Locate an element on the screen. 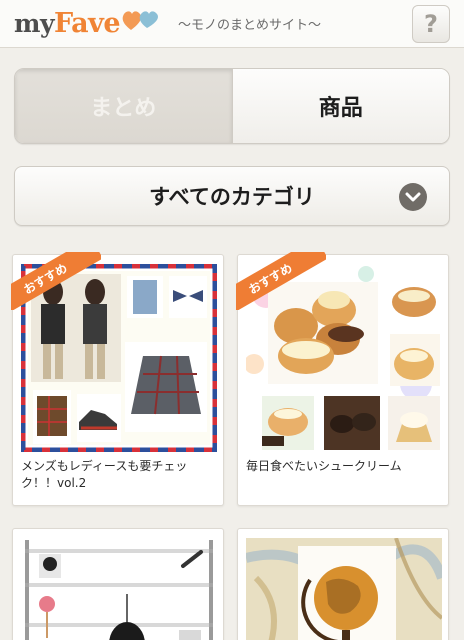  category-select: すべてのカテゴリ is located at coordinates (232, 196).